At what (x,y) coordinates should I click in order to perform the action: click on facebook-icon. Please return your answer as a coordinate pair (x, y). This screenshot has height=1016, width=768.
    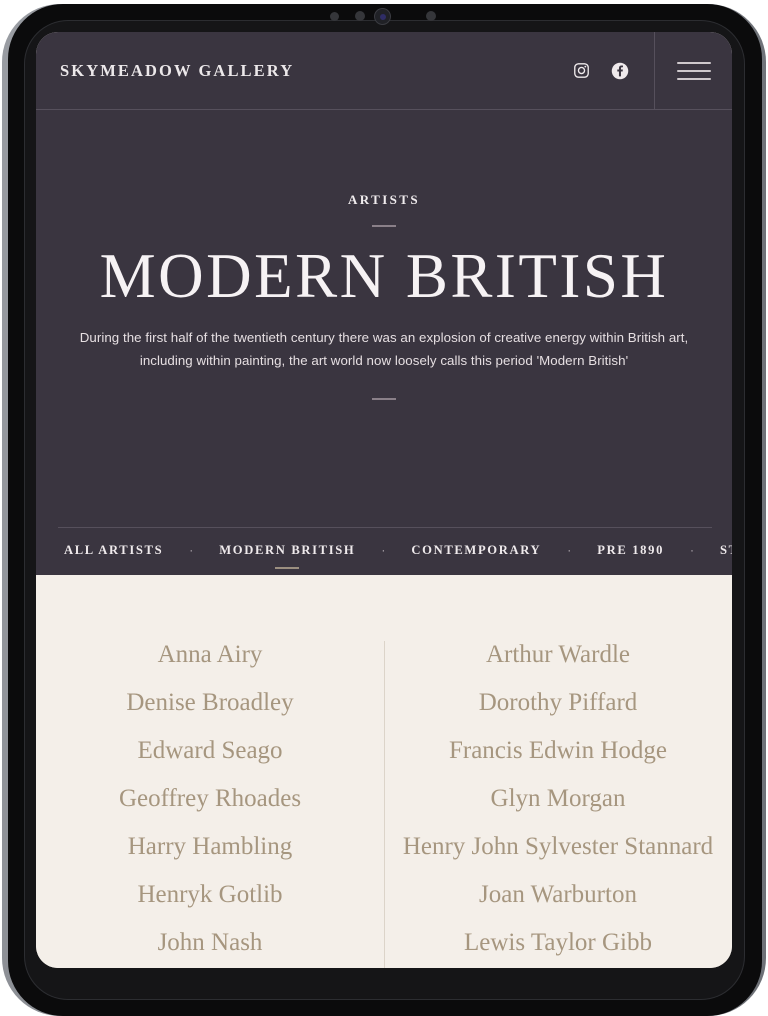
    Looking at the image, I should click on (620, 71).